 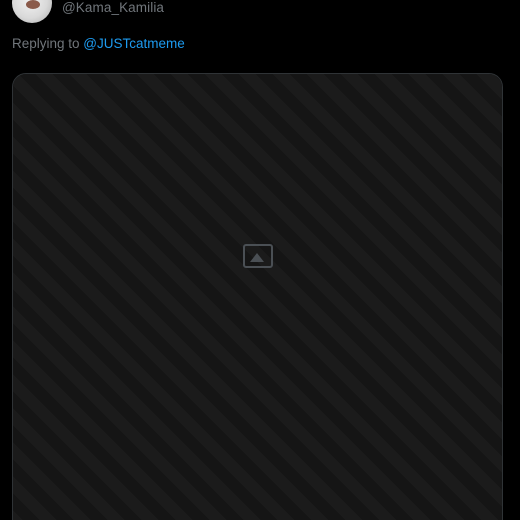 What do you see at coordinates (33, 4) in the screenshot?
I see `avatar-image-detail` at bounding box center [33, 4].